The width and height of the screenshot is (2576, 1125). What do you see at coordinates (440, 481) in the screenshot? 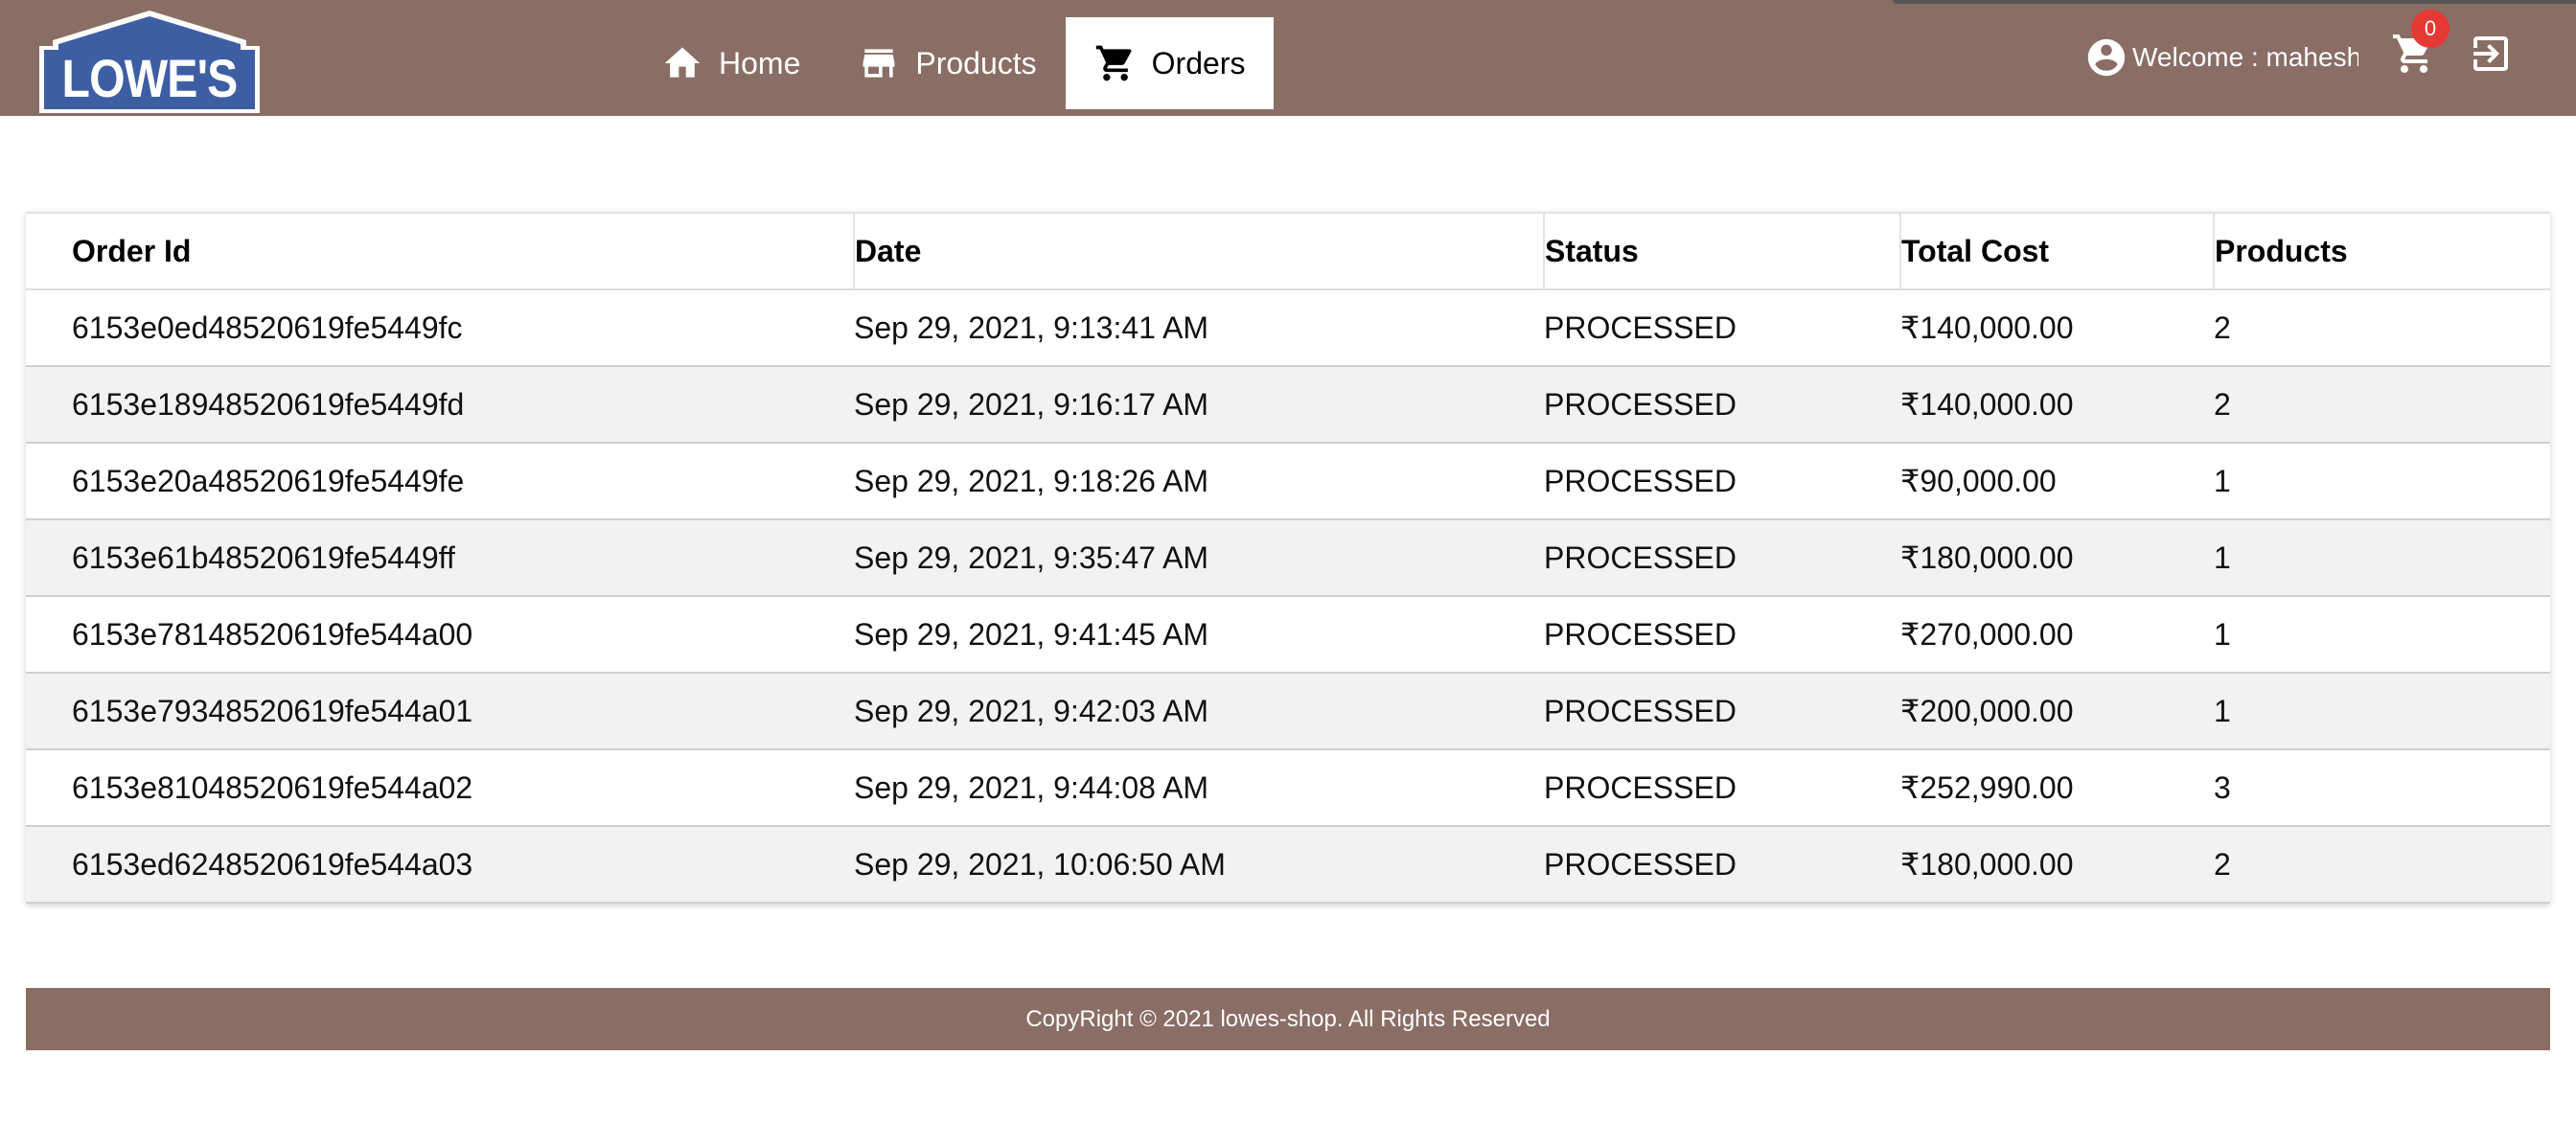
I see `cell-order-id: 6153e20a48520619fe5449fe` at bounding box center [440, 481].